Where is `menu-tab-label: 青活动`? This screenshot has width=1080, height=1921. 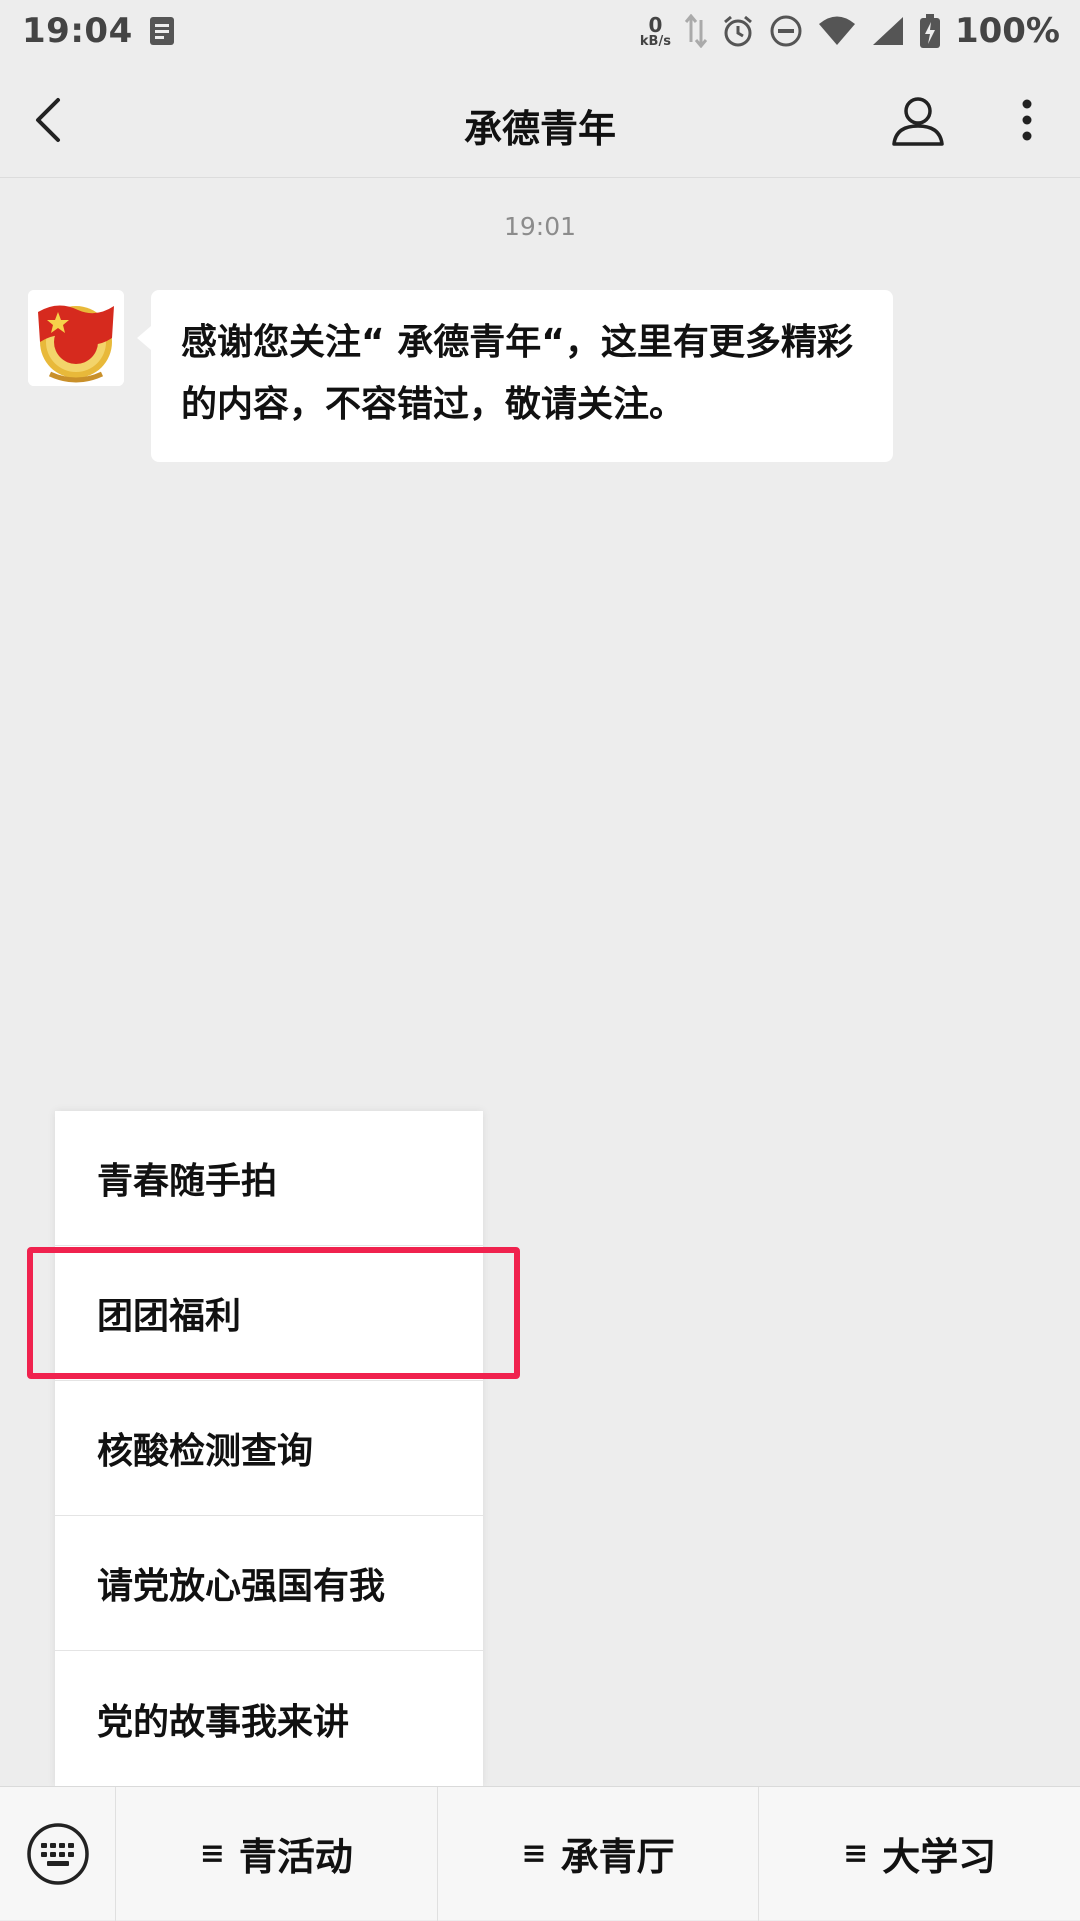 menu-tab-label: 青活动 is located at coordinates (295, 1857).